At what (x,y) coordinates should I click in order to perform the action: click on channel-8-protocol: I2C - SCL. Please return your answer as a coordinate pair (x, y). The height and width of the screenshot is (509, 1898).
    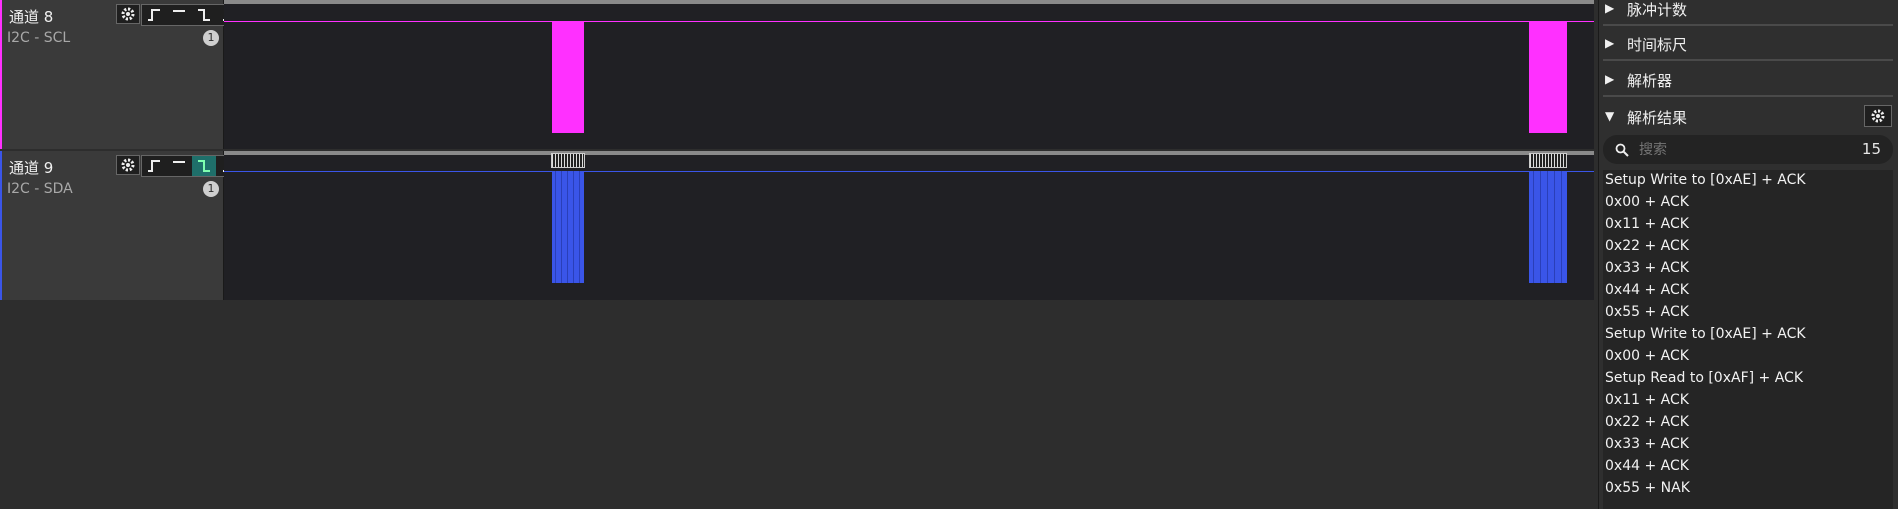
    Looking at the image, I should click on (39, 38).